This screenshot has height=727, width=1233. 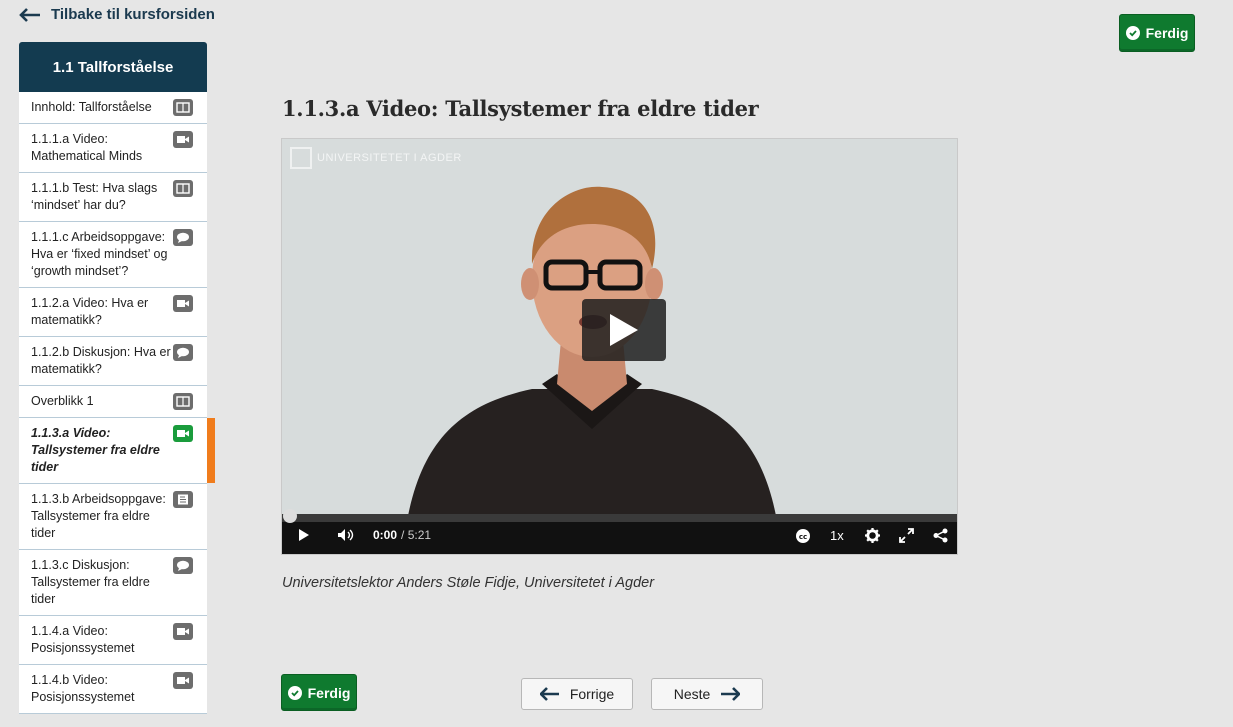 I want to click on volume-button, so click(x=346, y=535).